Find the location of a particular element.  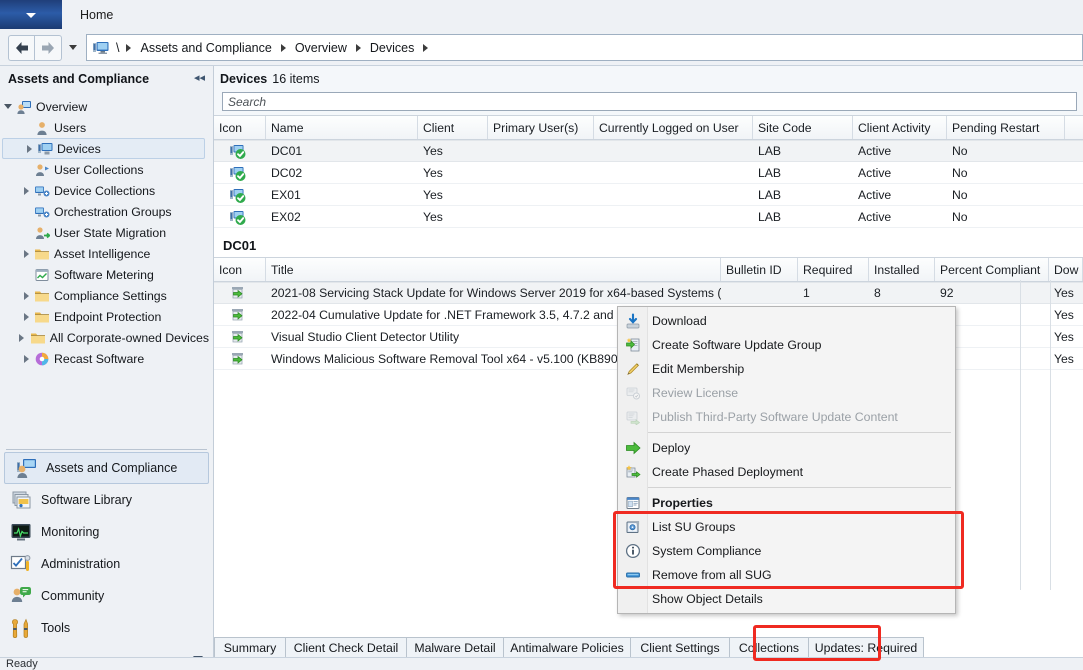

devices-row: DC01 Yes LAB Active No is located at coordinates (648, 151).